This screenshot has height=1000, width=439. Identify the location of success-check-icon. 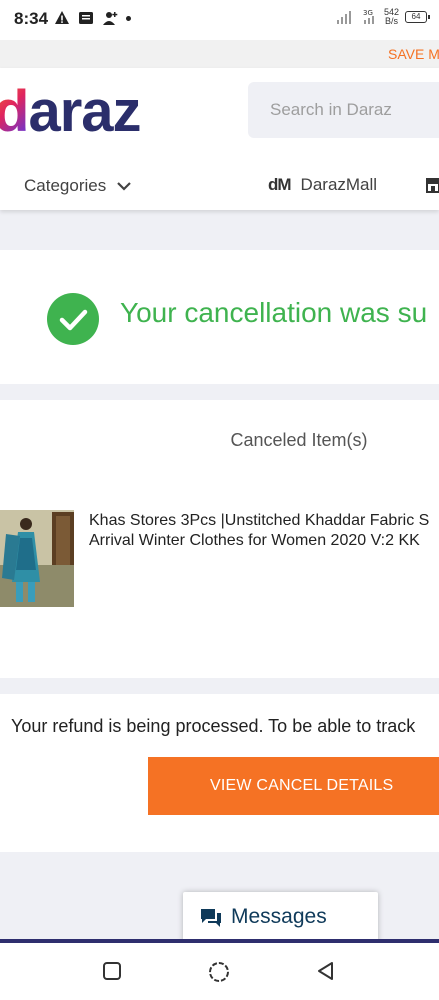
(73, 319).